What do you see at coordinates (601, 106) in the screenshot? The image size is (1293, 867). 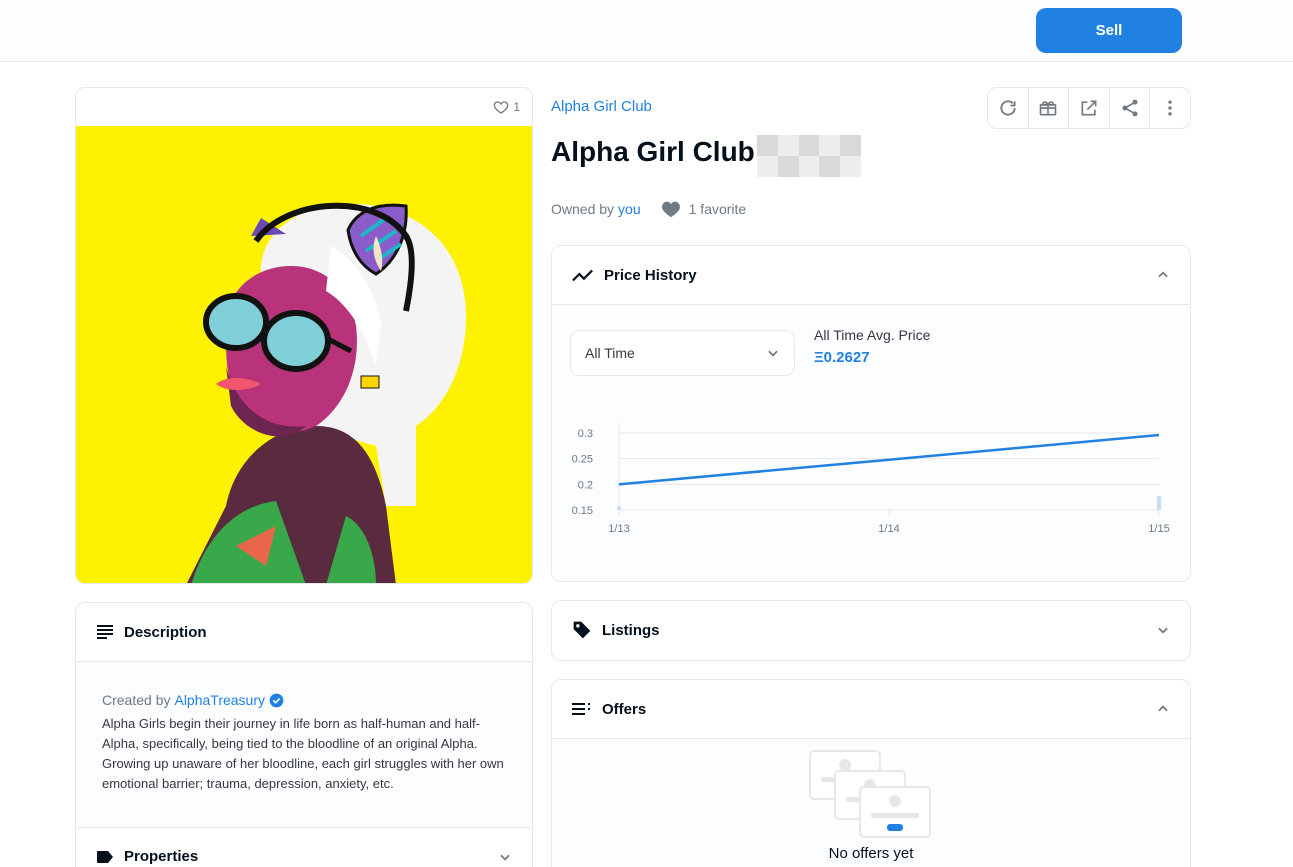 I see `collection-link: Alpha Girl Club` at bounding box center [601, 106].